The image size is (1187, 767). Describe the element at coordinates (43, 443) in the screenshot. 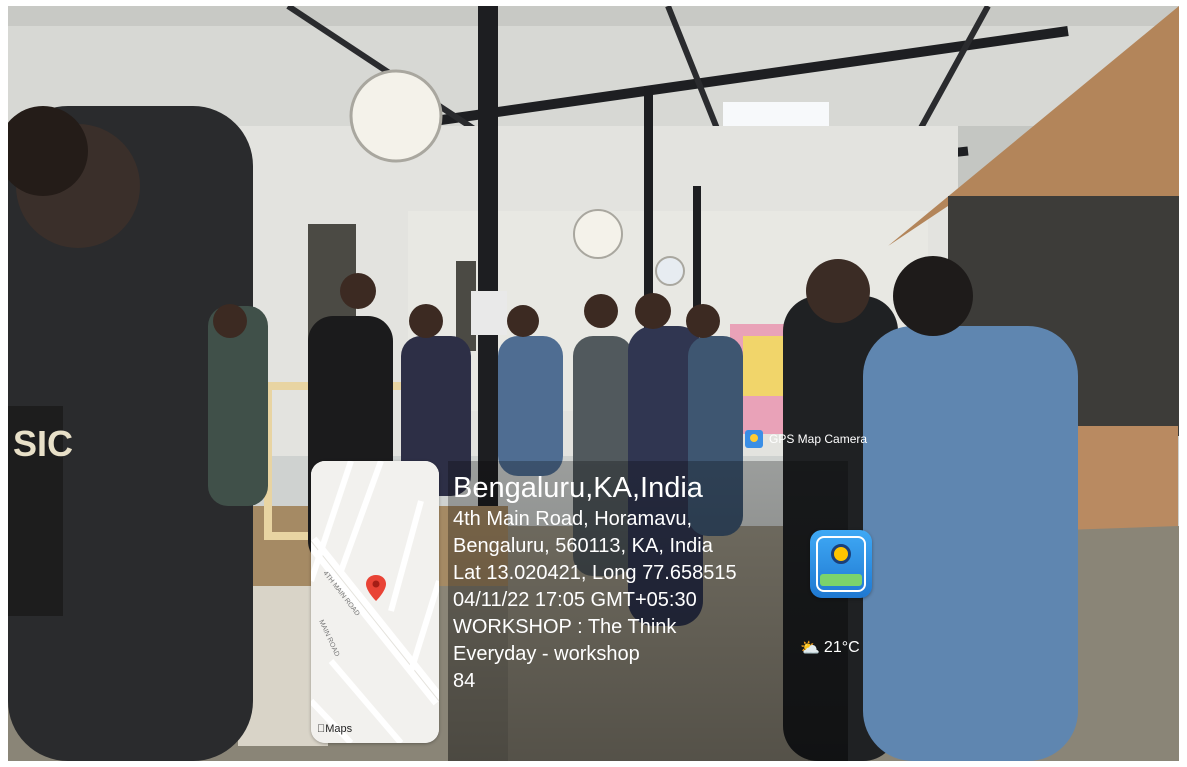

I see `svg-text: SIC` at that location.